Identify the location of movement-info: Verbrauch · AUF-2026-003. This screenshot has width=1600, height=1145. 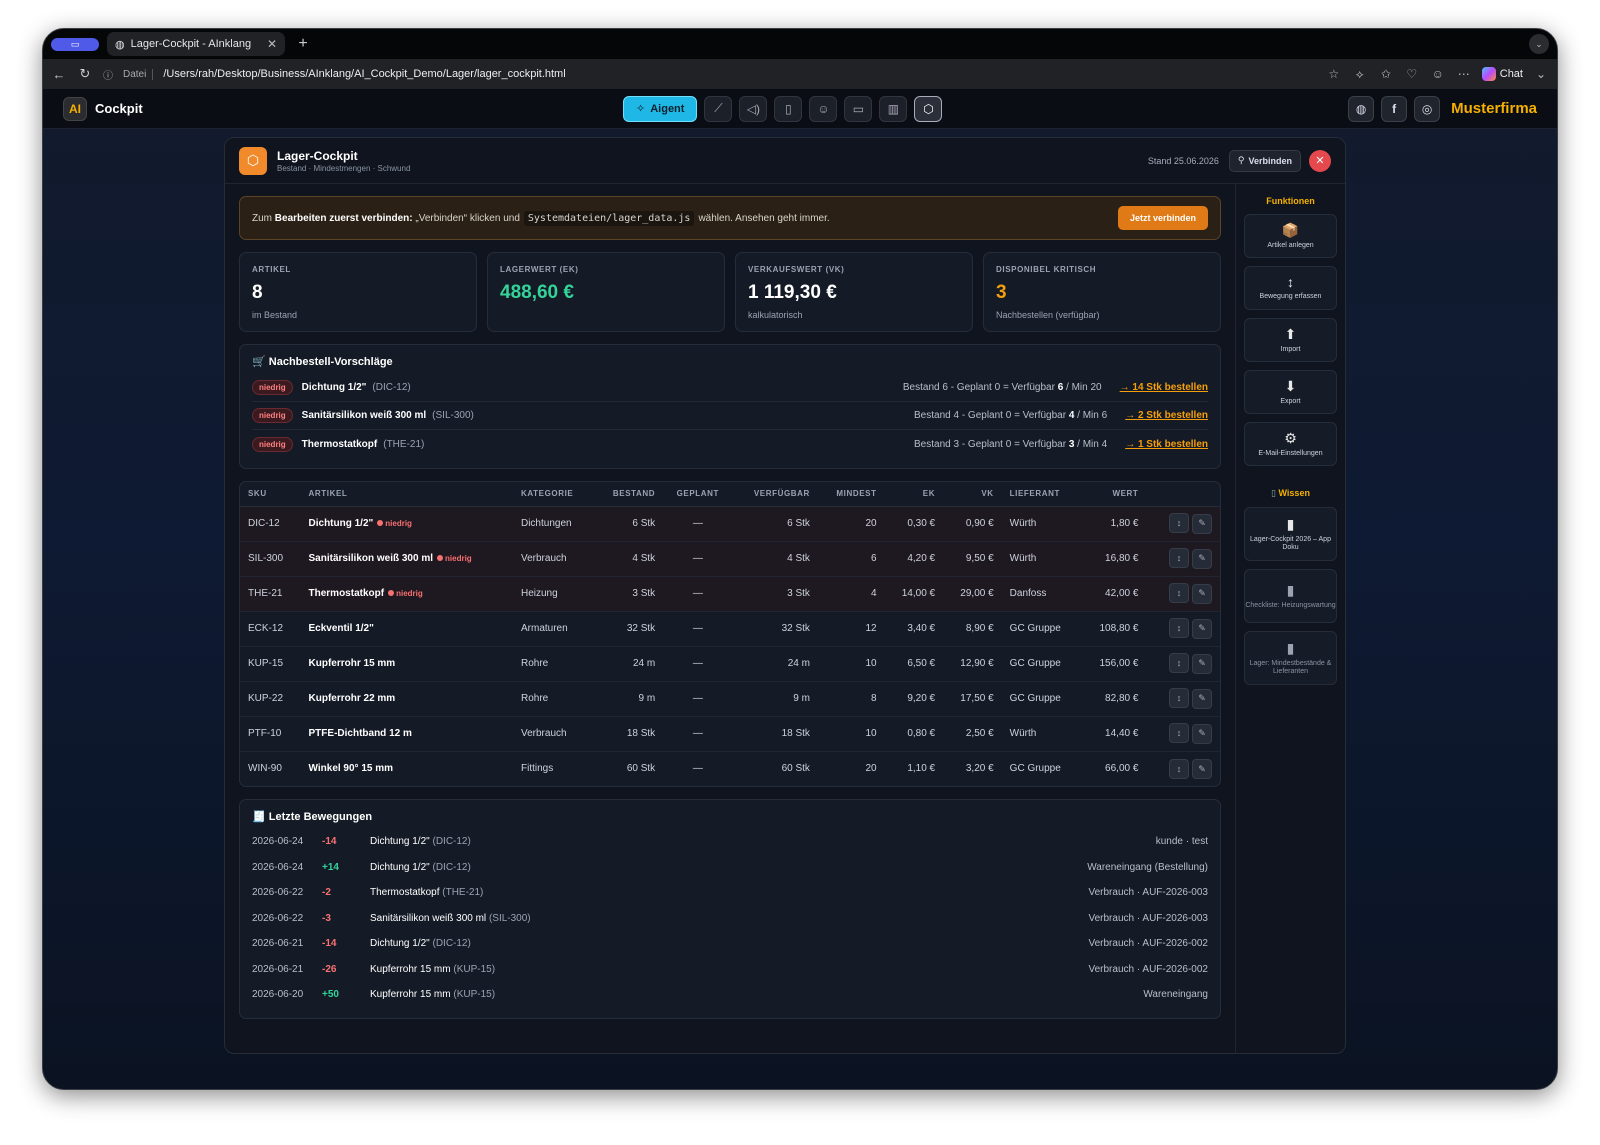
(1148, 918).